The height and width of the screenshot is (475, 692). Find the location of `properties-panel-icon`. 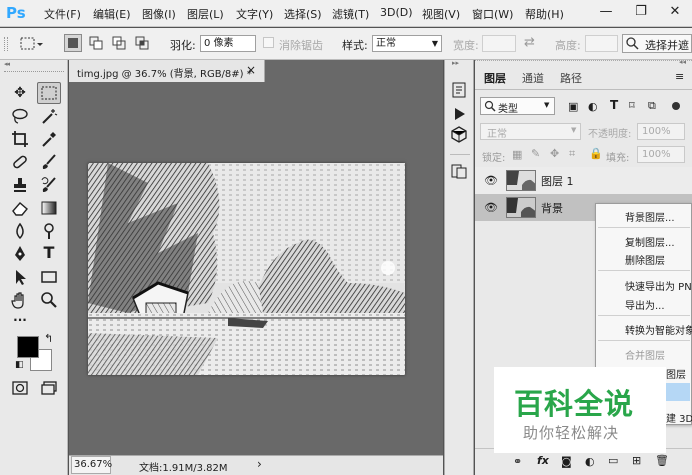

properties-panel-icon is located at coordinates (459, 171).